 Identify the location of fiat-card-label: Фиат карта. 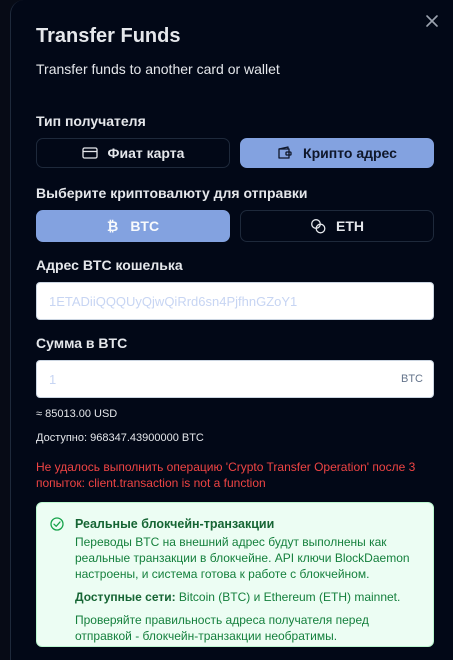
(146, 153).